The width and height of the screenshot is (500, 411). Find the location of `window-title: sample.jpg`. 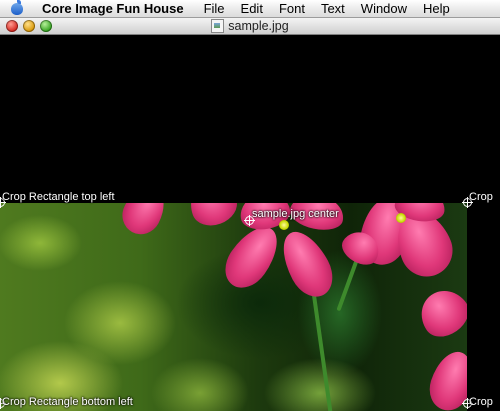

window-title: sample.jpg is located at coordinates (250, 26).